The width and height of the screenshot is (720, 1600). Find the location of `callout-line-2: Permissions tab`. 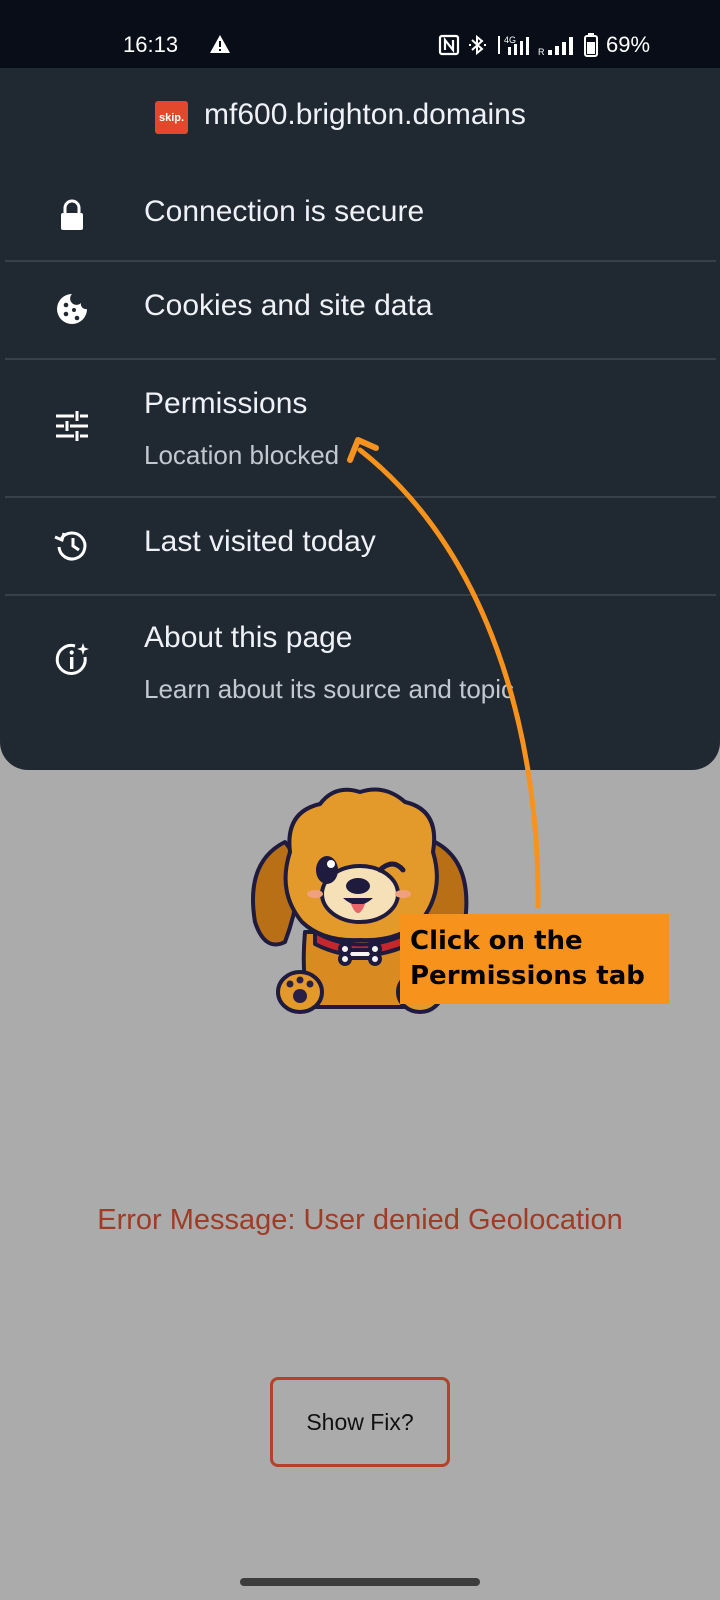

callout-line-2: Permissions tab is located at coordinates (527, 976).